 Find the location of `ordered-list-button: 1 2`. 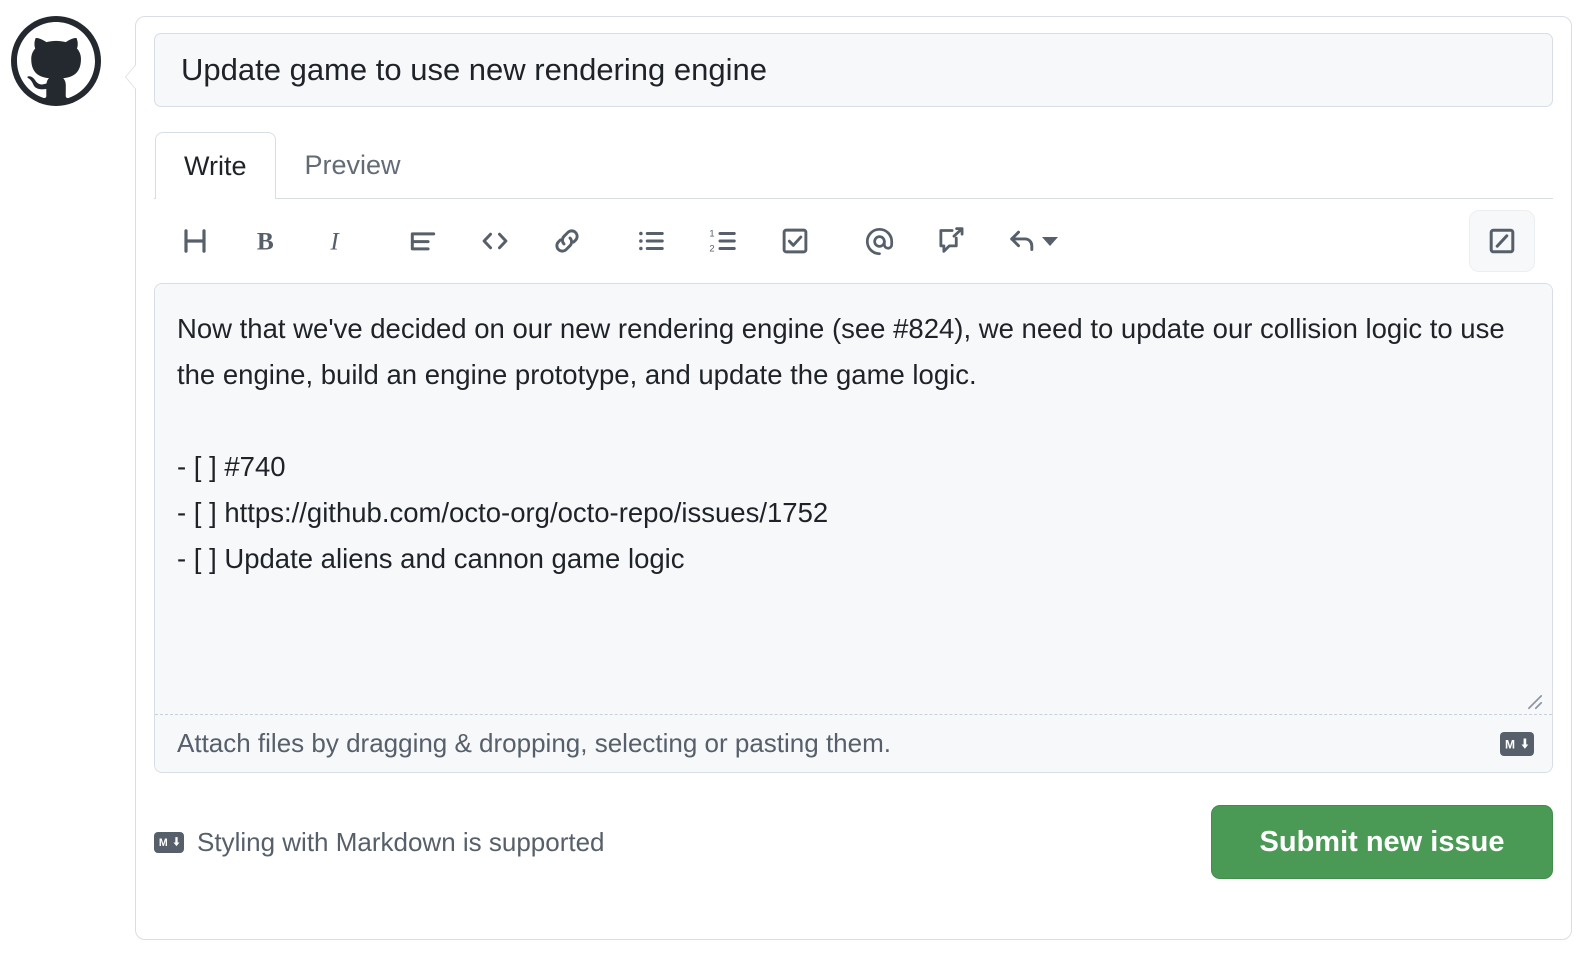

ordered-list-button: 1 2 is located at coordinates (723, 241).